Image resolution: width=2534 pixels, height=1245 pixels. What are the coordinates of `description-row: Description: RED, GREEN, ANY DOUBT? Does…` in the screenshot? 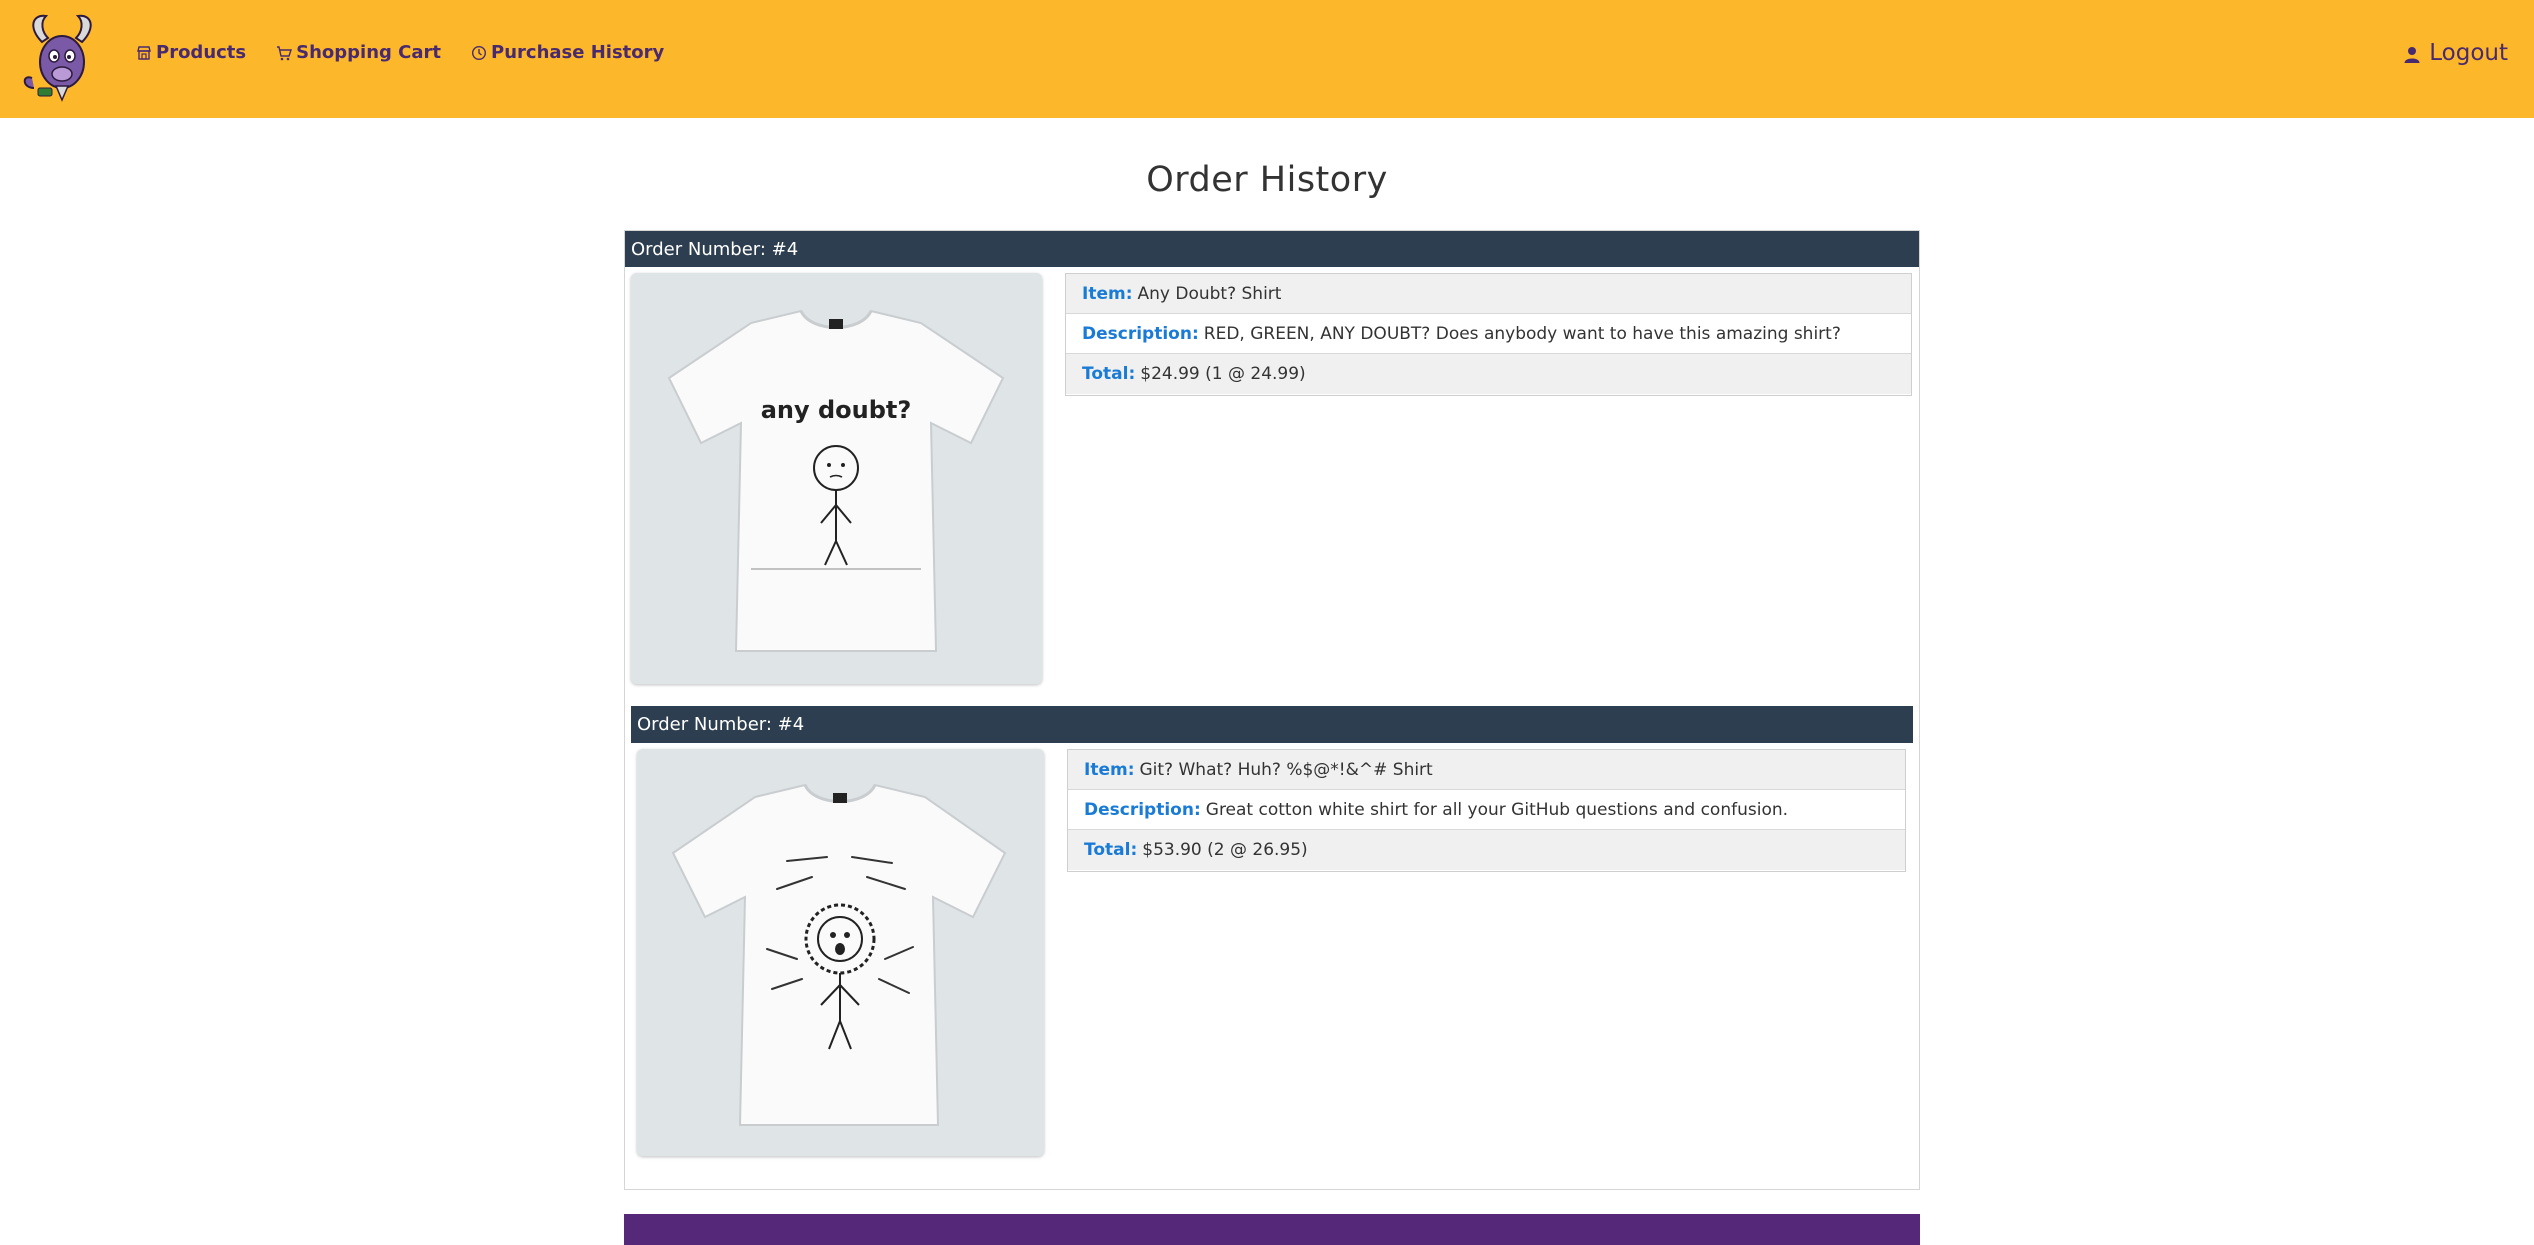 It's located at (1488, 334).